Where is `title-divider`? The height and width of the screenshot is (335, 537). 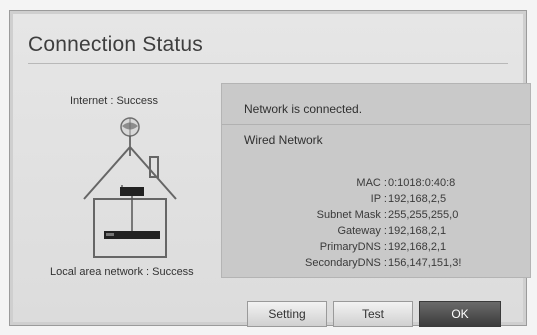
title-divider is located at coordinates (268, 63).